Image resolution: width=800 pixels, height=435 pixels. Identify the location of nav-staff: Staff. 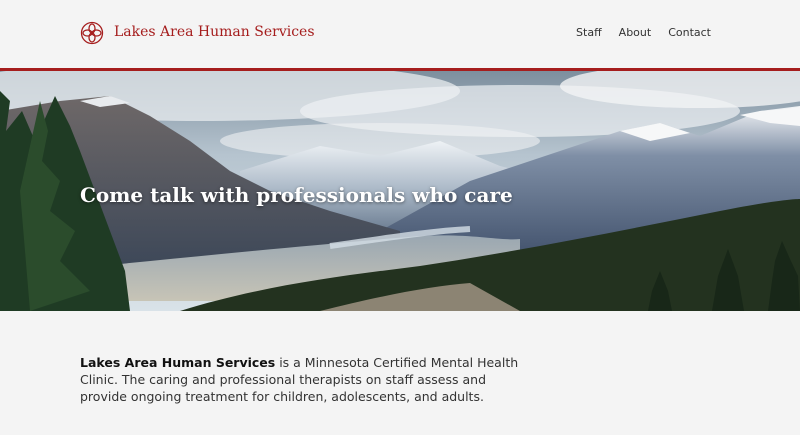
(589, 32).